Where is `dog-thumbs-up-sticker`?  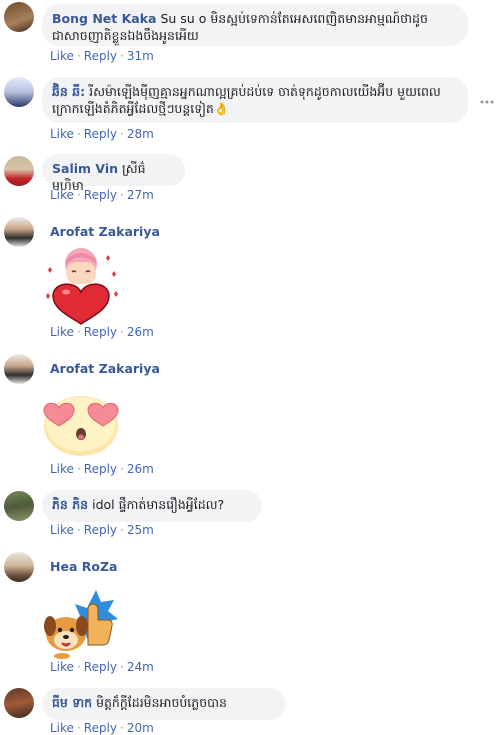
dog-thumbs-up-sticker is located at coordinates (81, 624).